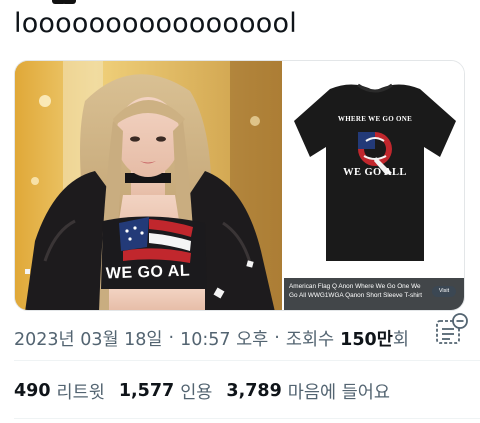  What do you see at coordinates (196, 392) in the screenshot?
I see `quotes-label: 인용` at bounding box center [196, 392].